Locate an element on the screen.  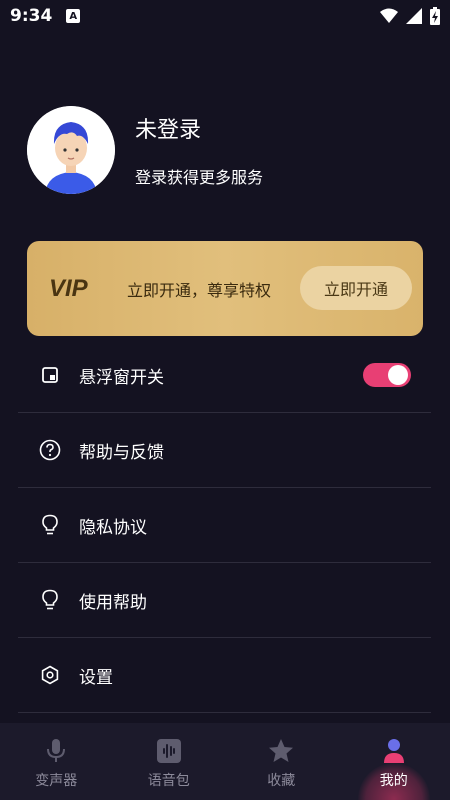
vip-logo: VIP is located at coordinates (78, 289).